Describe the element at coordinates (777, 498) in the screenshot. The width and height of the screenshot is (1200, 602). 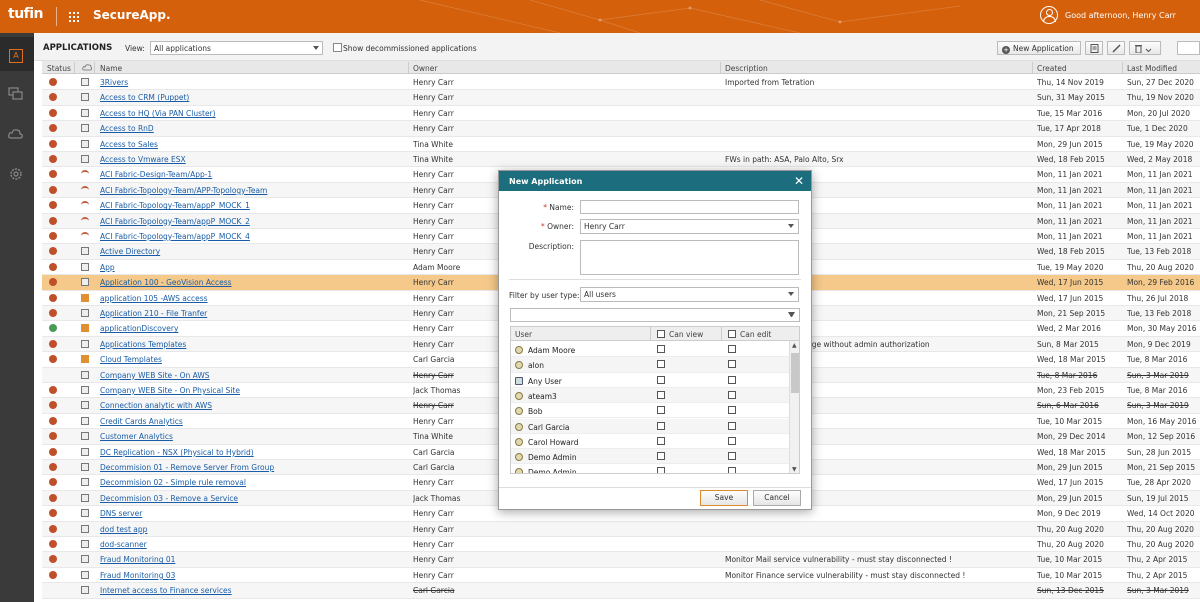
I see `cancel-button: Cancel` at that location.